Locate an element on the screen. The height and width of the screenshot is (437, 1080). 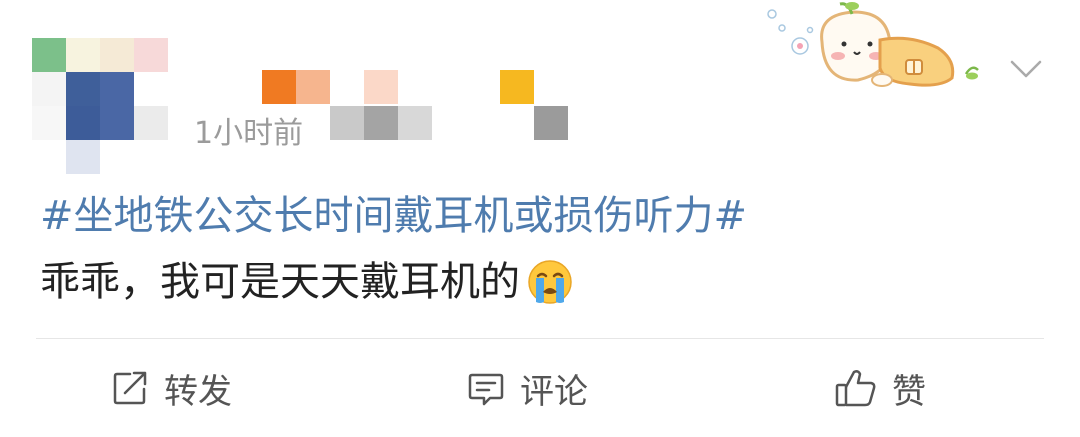
chevron-down-icon is located at coordinates (1026, 69).